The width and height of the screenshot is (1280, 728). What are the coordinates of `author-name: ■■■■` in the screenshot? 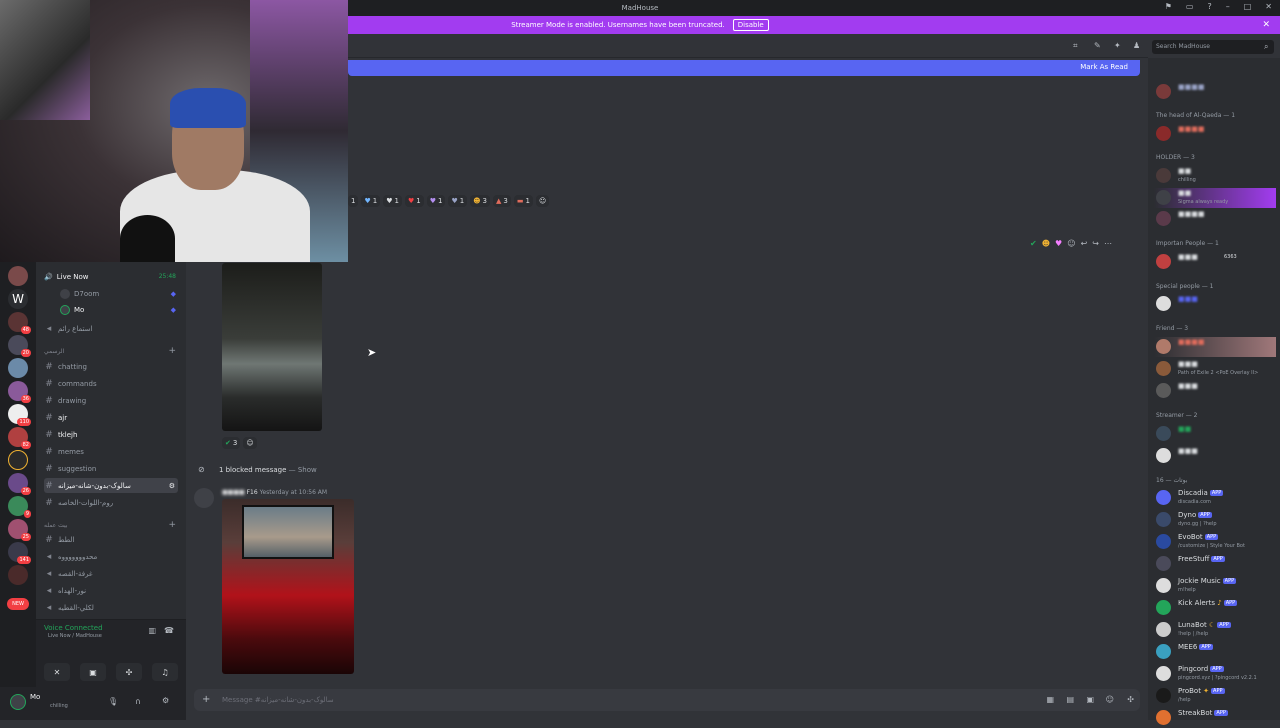 It's located at (233, 492).